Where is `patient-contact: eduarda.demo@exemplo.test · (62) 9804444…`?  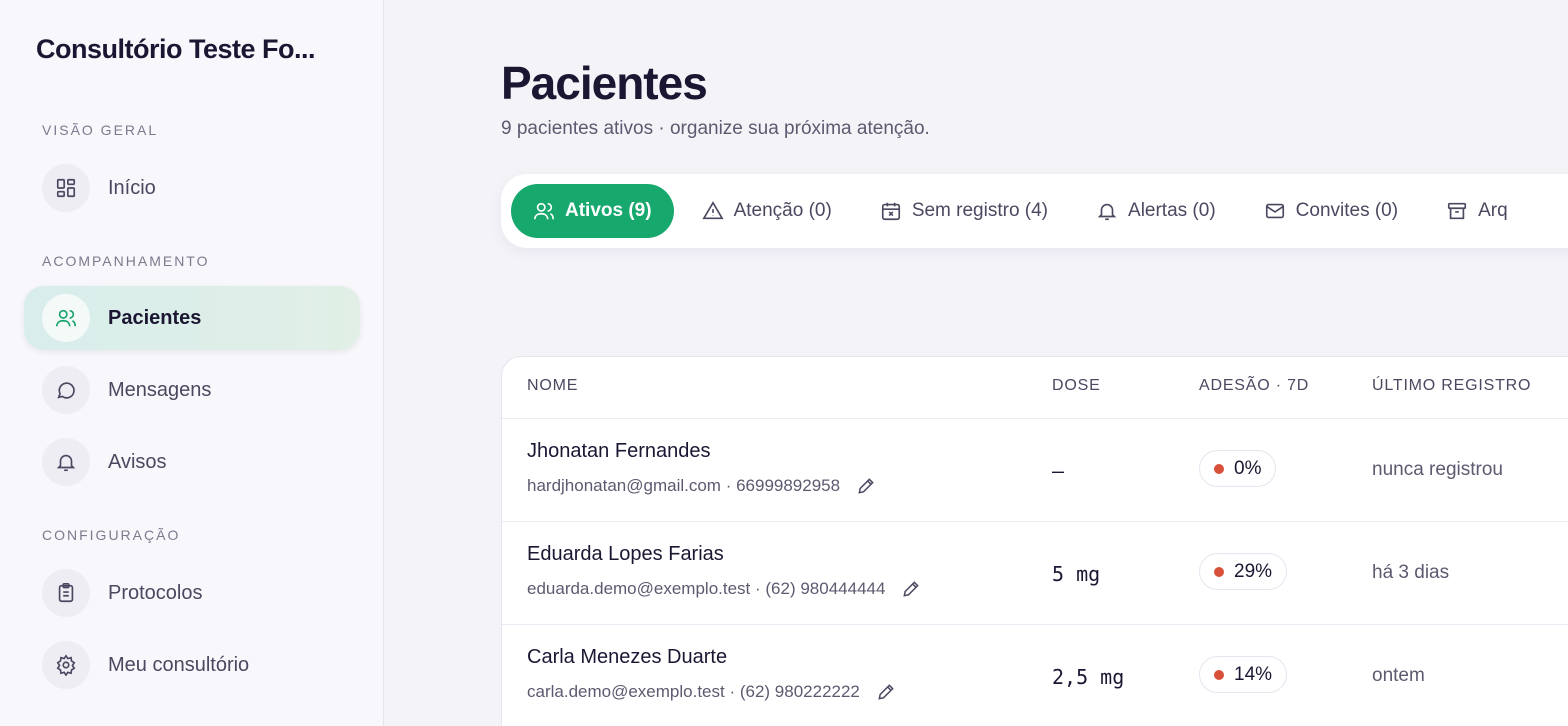
patient-contact: eduarda.demo@exemplo.test · (62) 9804444… is located at coordinates (724, 589).